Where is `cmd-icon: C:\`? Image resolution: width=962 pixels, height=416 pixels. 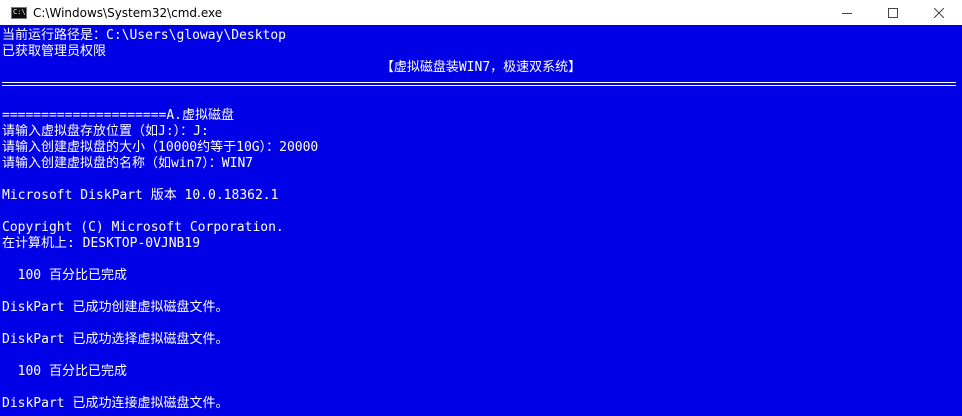
cmd-icon: C:\ is located at coordinates (19, 12).